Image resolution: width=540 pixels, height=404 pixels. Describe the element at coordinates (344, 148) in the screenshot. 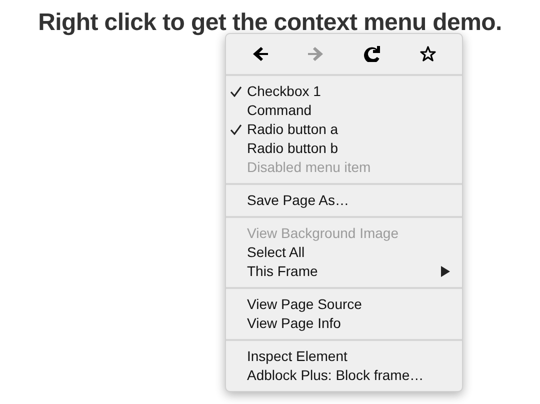

I see `menu-item: Radio button b` at that location.